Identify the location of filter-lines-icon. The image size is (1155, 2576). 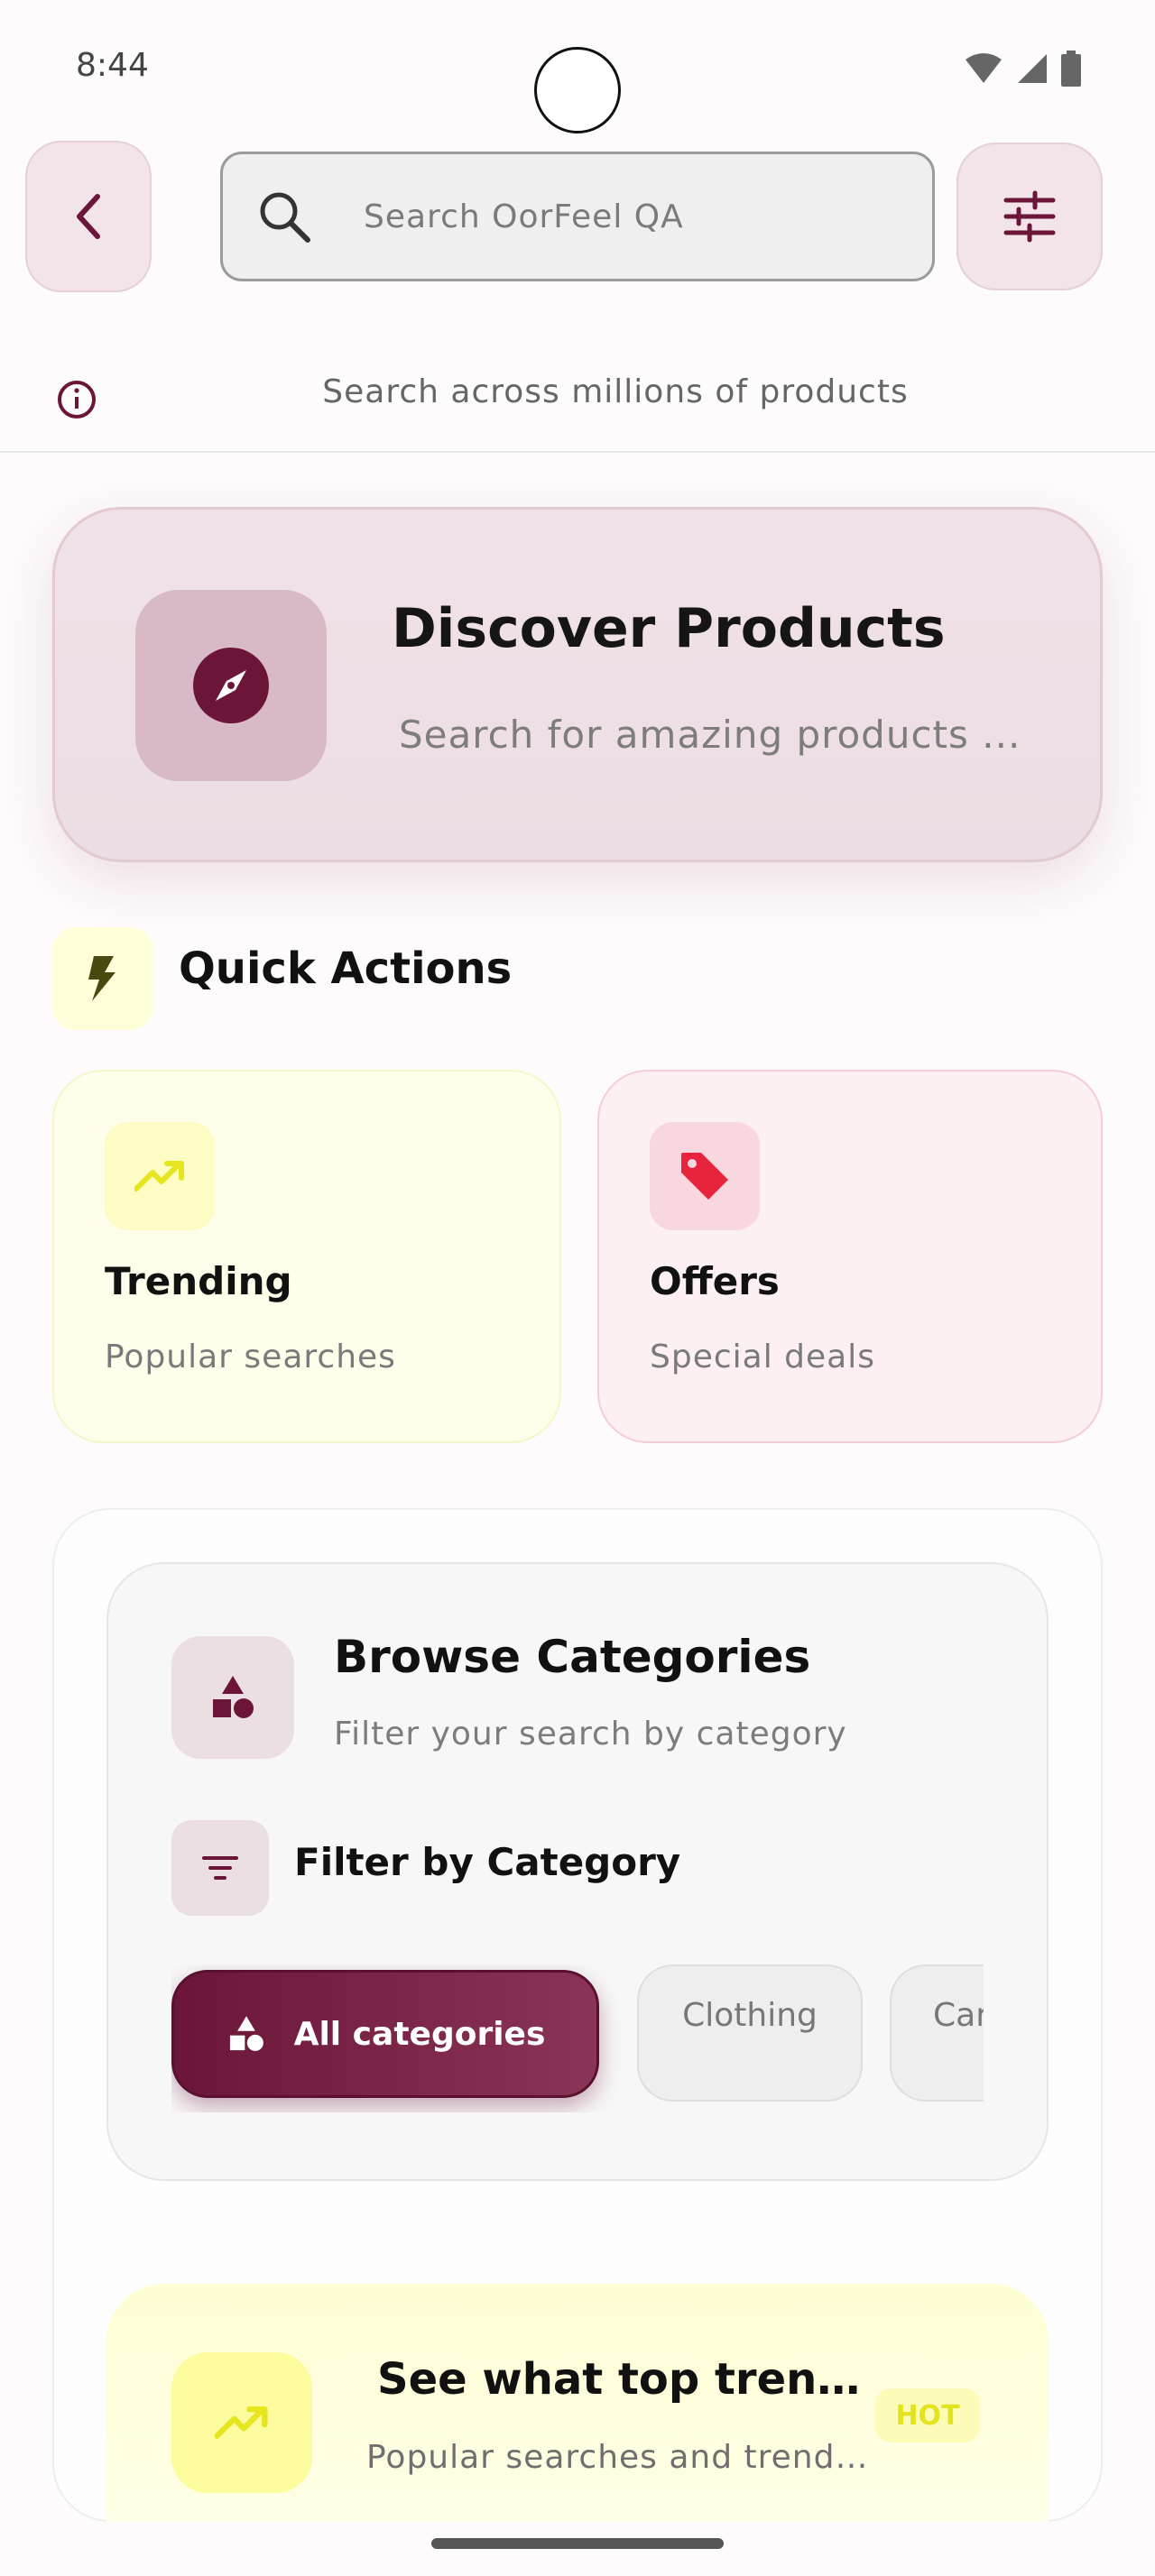
(220, 1868).